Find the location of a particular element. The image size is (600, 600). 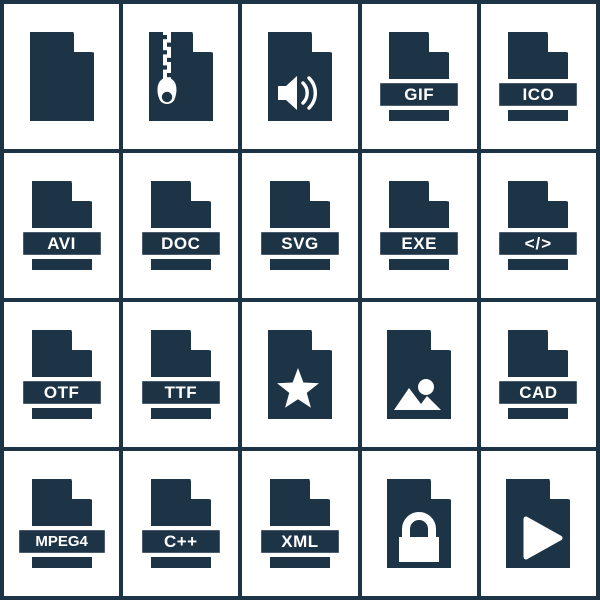

icon-cell-file-exe: EXE is located at coordinates (419, 225).